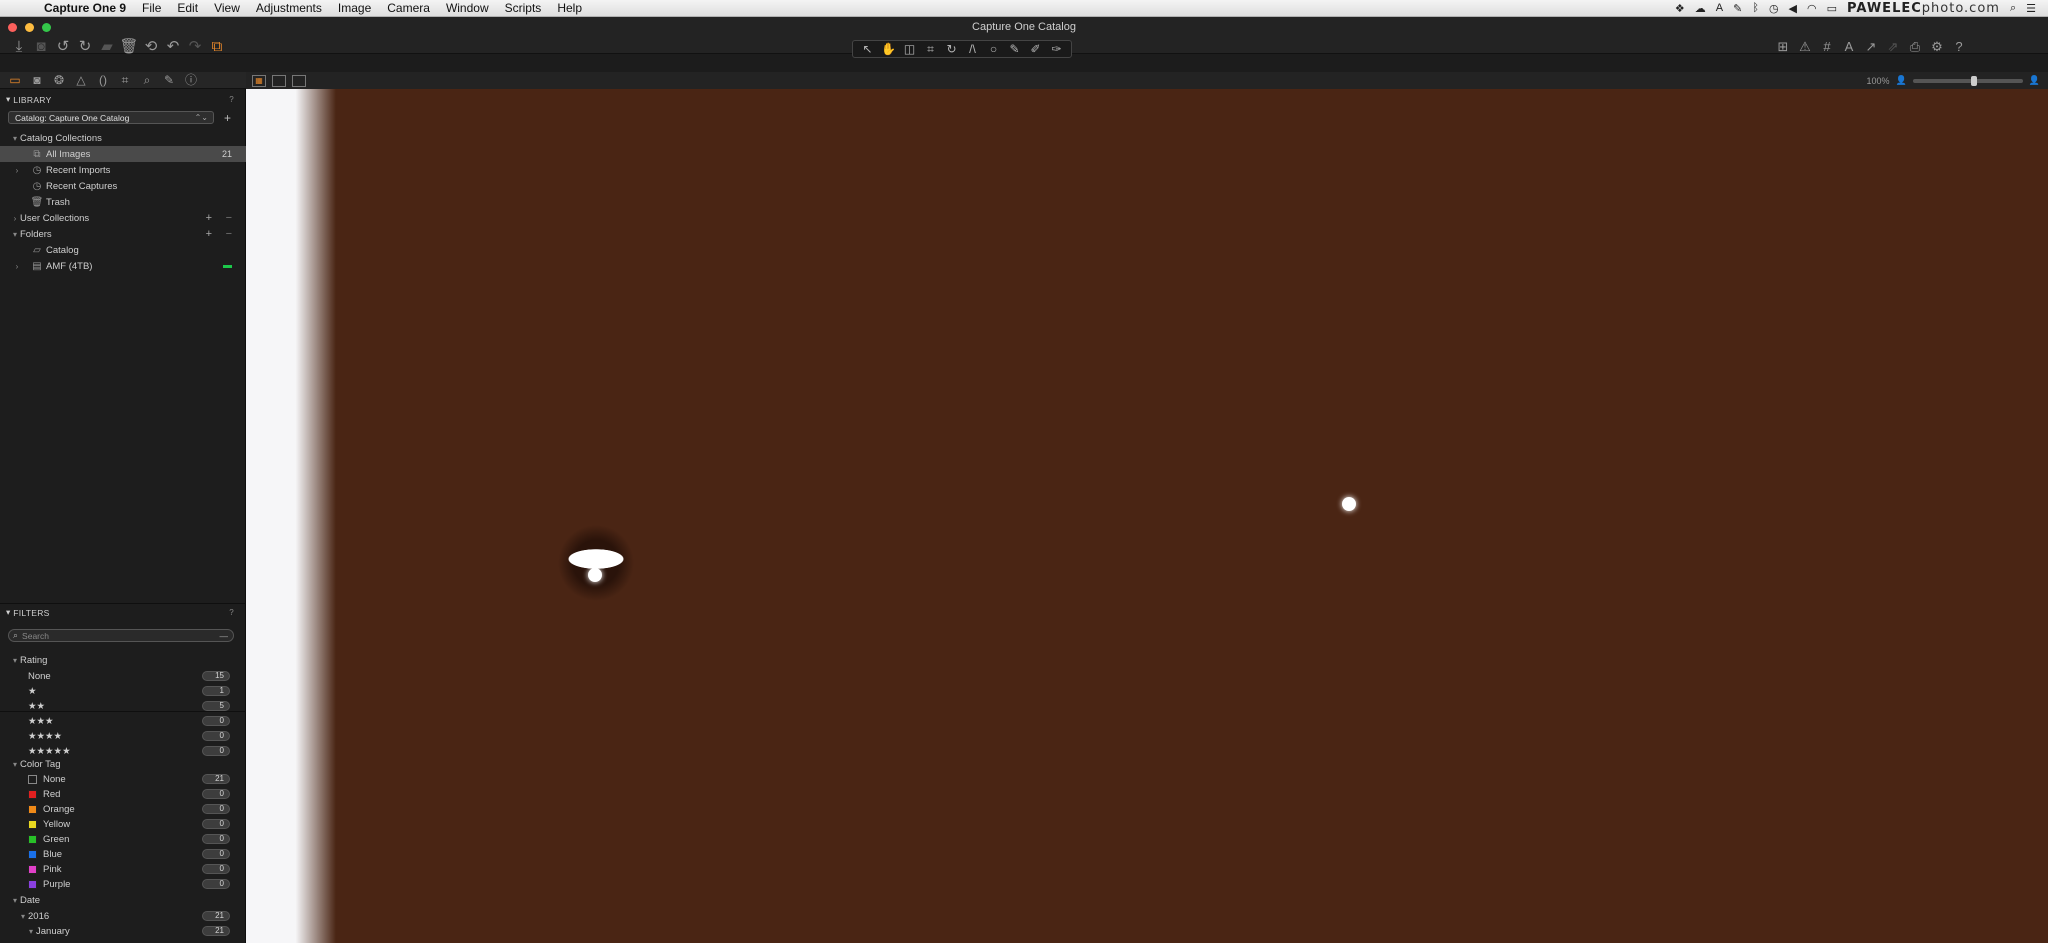 The width and height of the screenshot is (2048, 943). I want to click on import-icon: ⤓, so click(19, 47).